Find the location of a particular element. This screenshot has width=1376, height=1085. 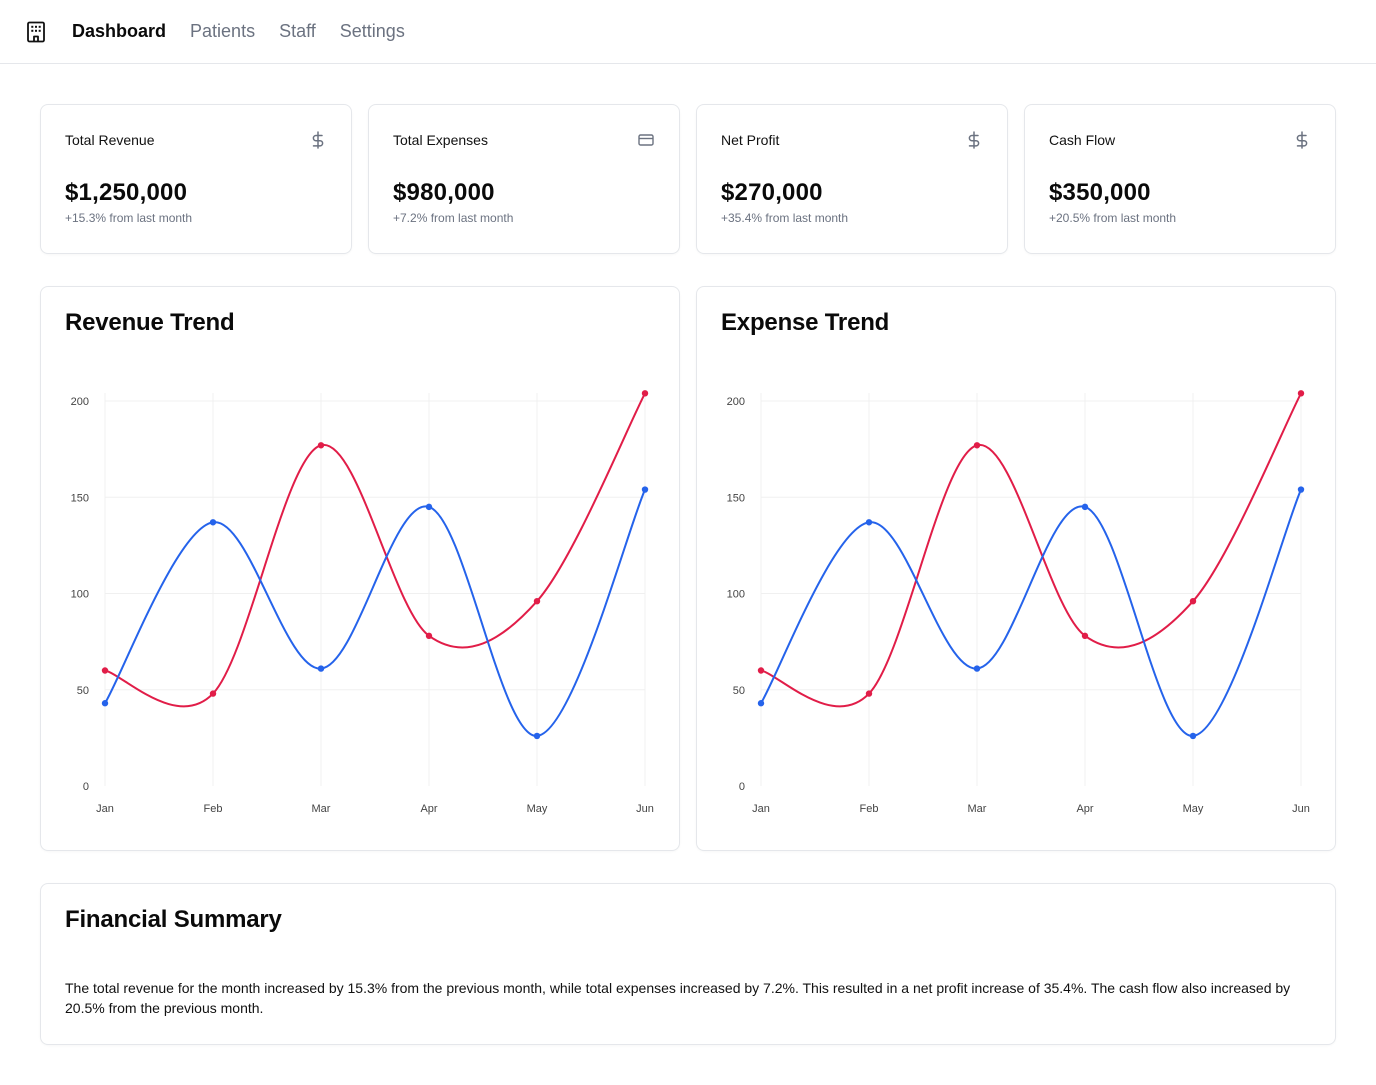

stat-change: +7.2% from last month is located at coordinates (453, 218).